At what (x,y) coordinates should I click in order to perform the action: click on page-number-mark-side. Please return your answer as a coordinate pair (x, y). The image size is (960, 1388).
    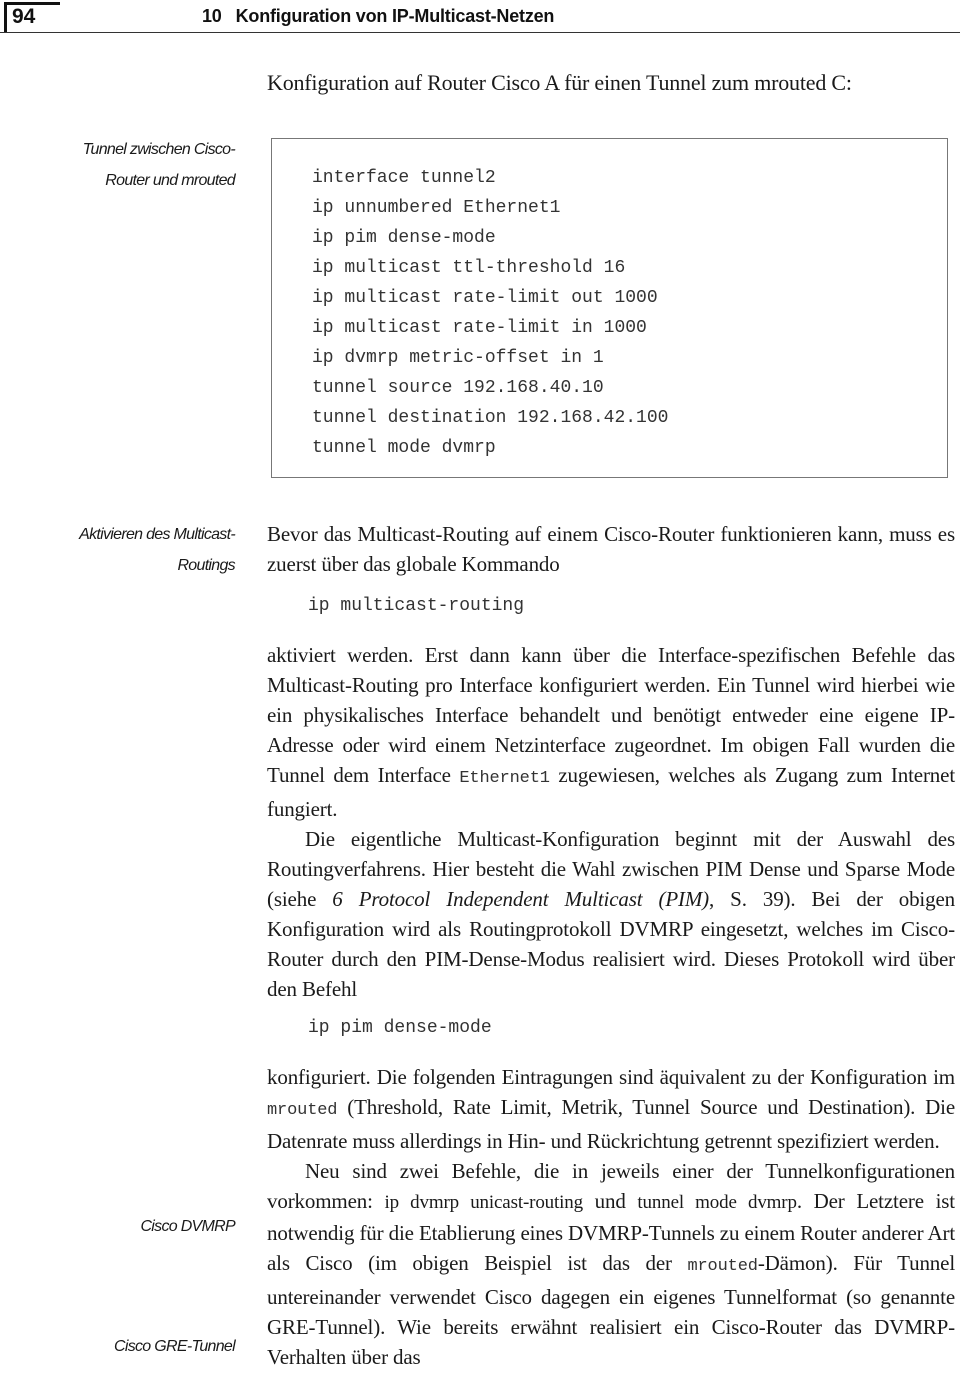
    Looking at the image, I should click on (5, 17).